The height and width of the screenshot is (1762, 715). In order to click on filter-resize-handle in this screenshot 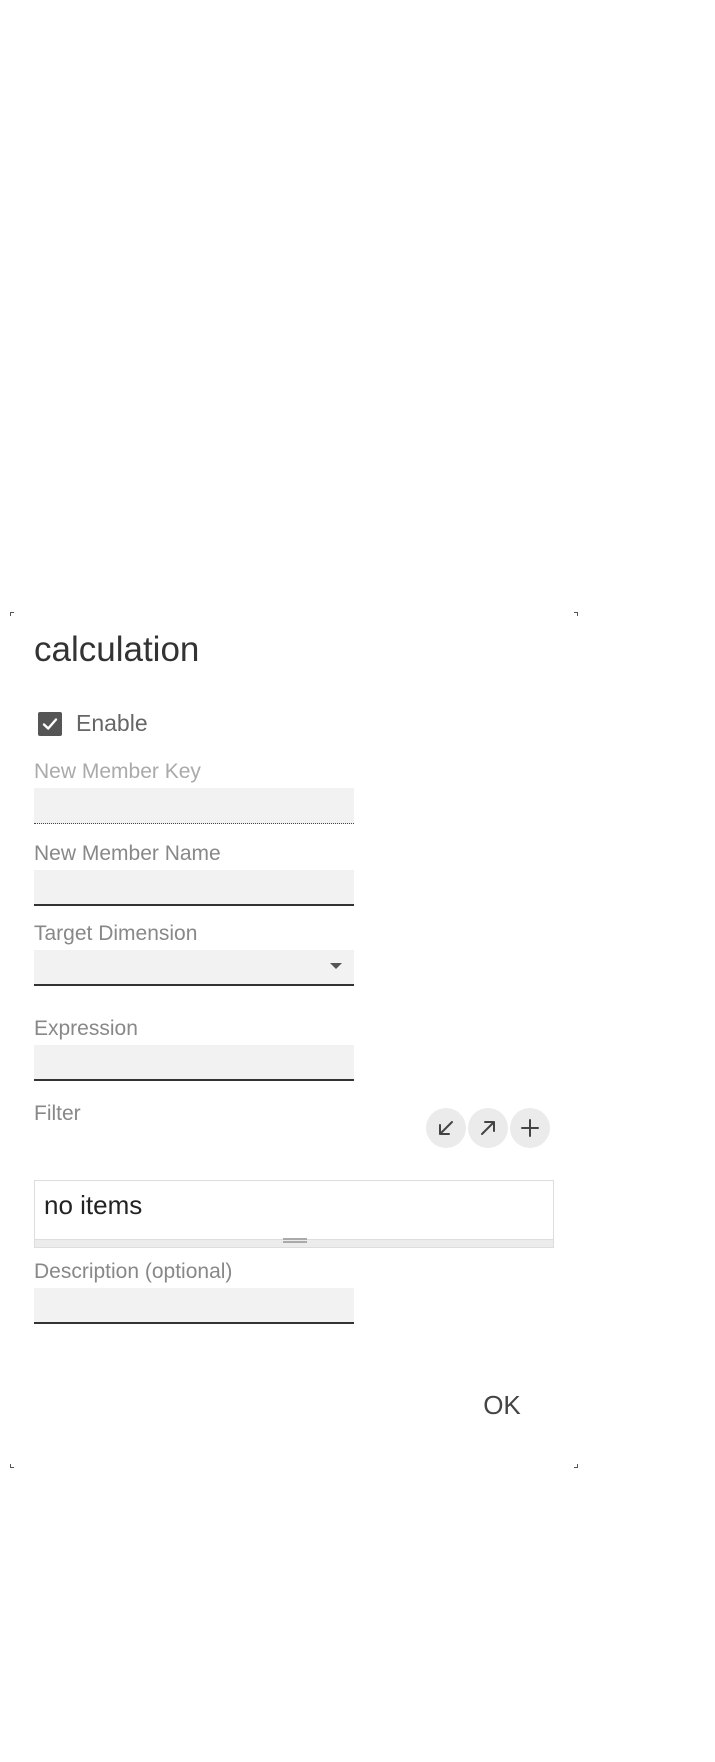, I will do `click(294, 1243)`.